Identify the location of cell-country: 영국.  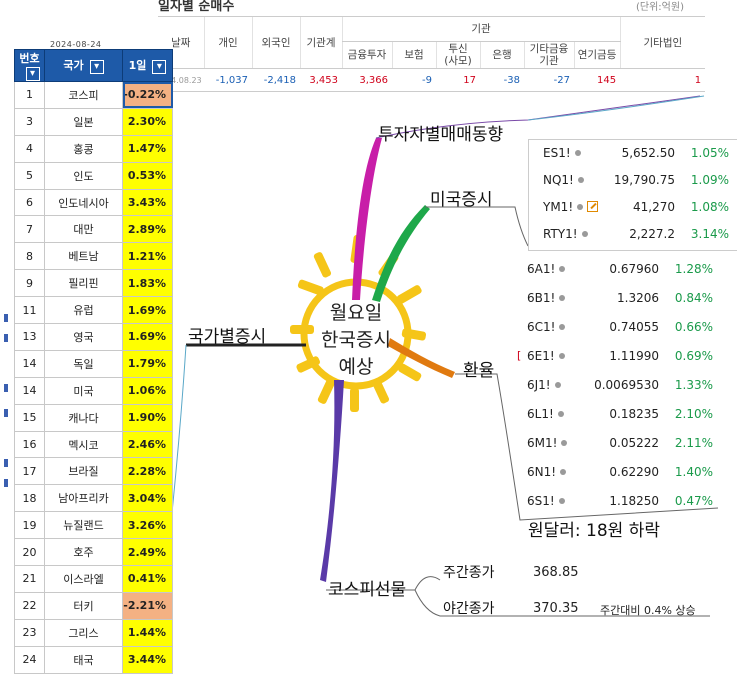
(83, 337).